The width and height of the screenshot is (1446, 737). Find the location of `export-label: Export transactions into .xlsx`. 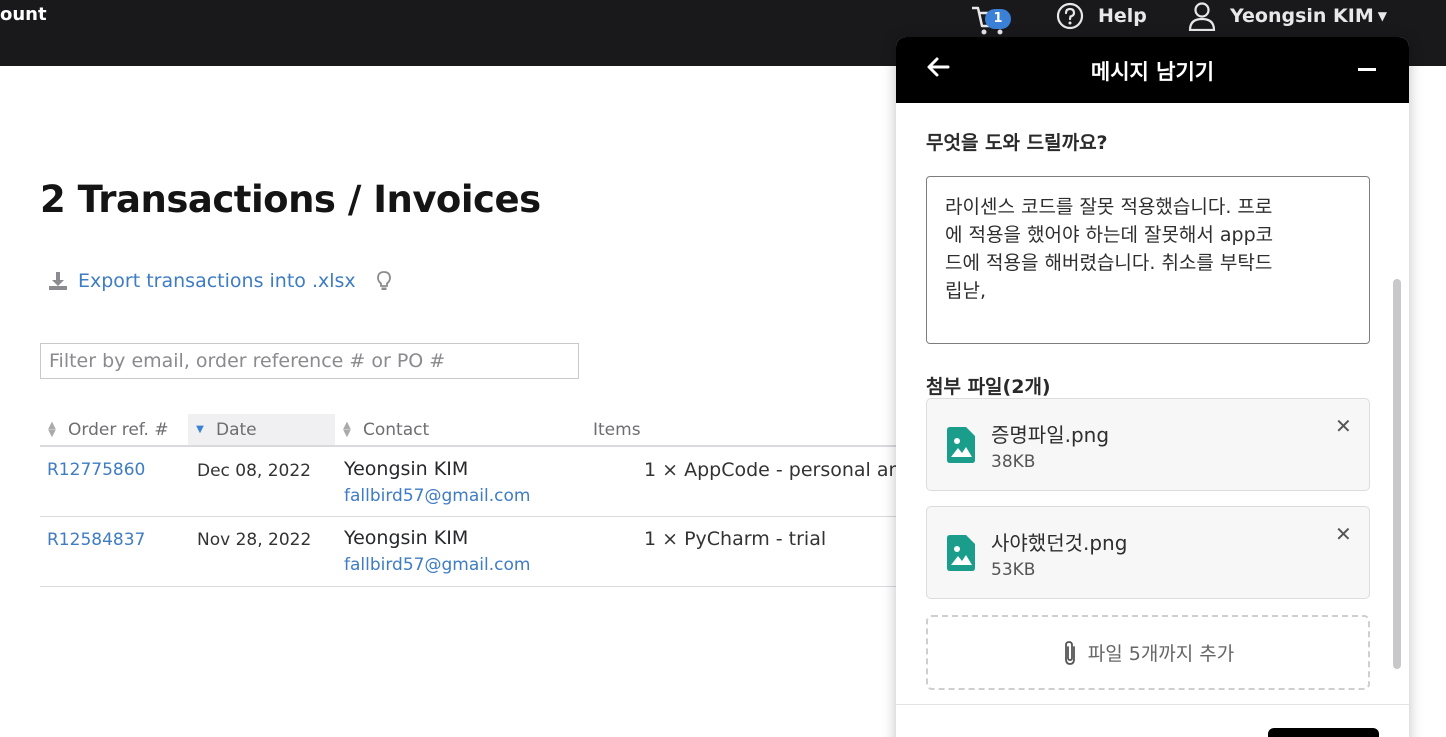

export-label: Export transactions into .xlsx is located at coordinates (217, 281).